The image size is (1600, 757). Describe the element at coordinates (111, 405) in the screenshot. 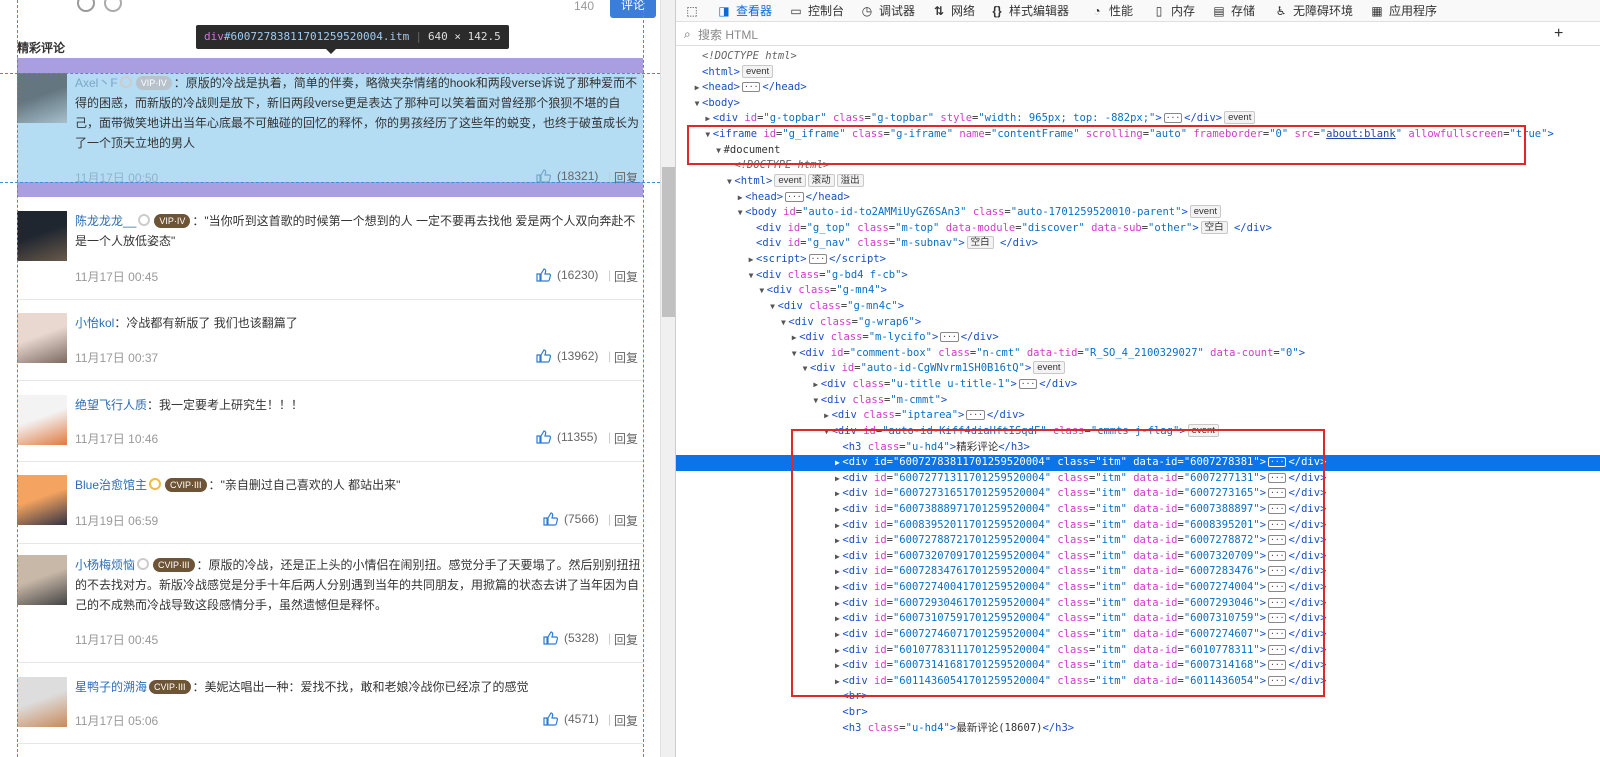

I see `comment-username: 绝望飞行人质` at that location.